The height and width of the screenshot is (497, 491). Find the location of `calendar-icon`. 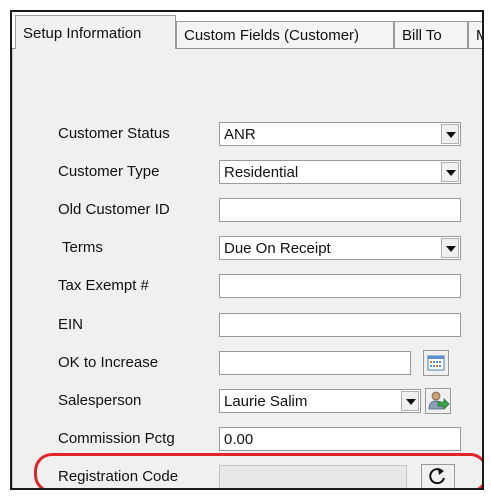

calendar-icon is located at coordinates (436, 363).